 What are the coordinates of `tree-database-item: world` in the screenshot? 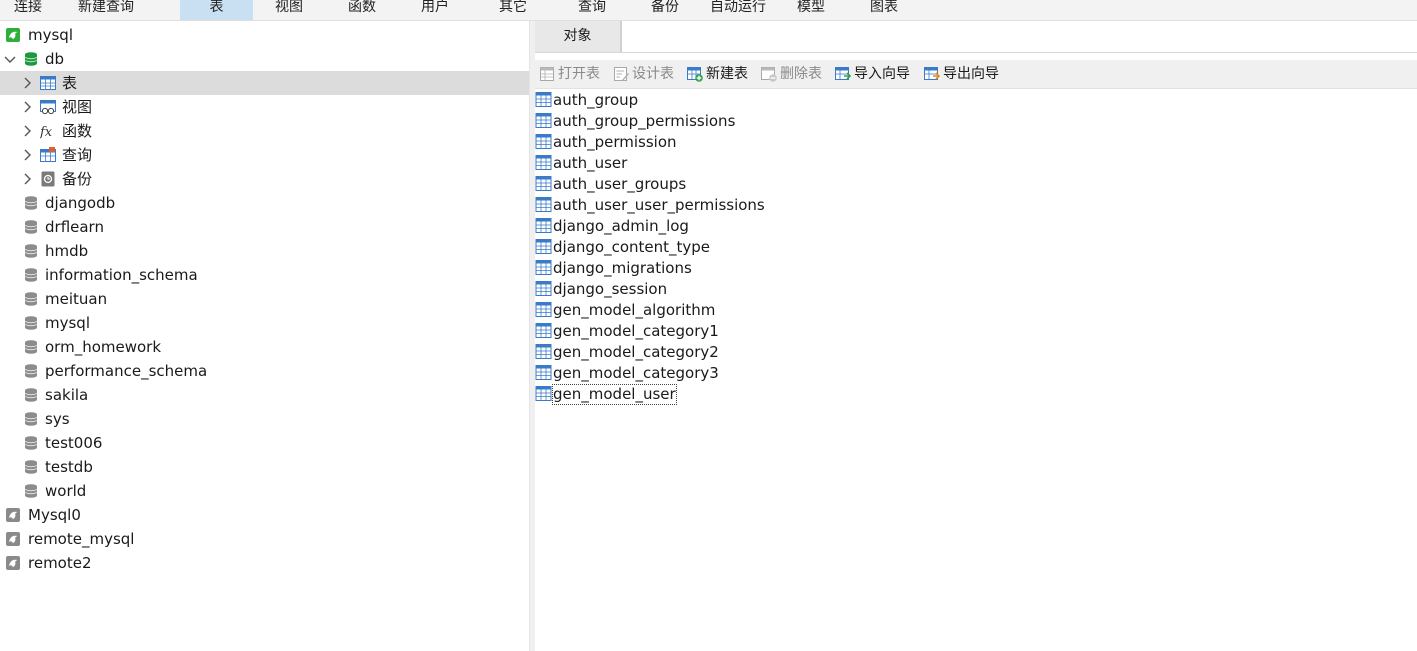 It's located at (264, 491).